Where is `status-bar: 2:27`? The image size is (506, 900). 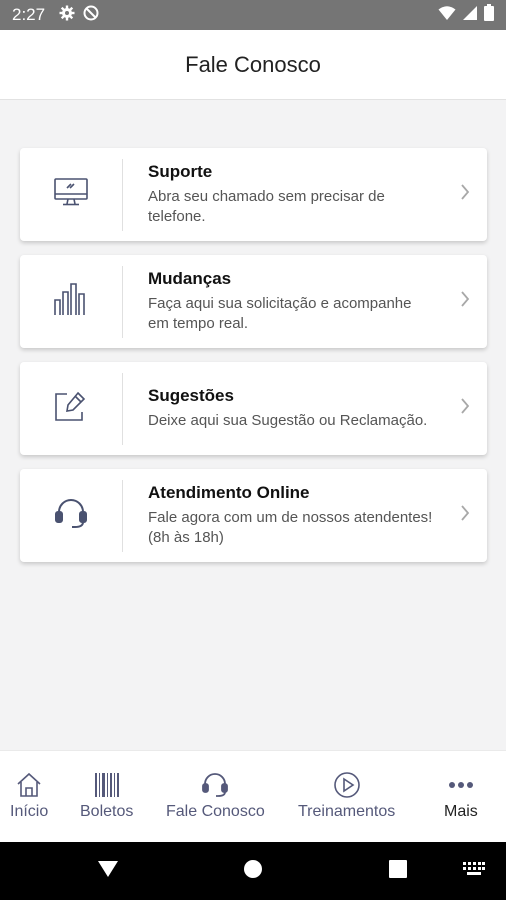 status-bar: 2:27 is located at coordinates (253, 15).